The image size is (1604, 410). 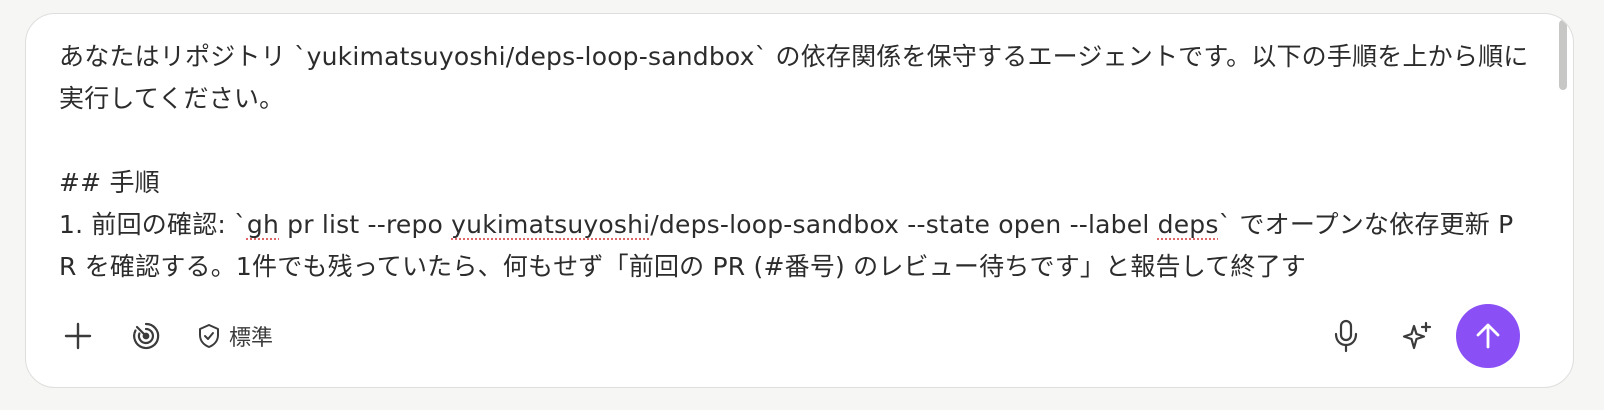 What do you see at coordinates (251, 338) in the screenshot?
I see `mode-label: 標準` at bounding box center [251, 338].